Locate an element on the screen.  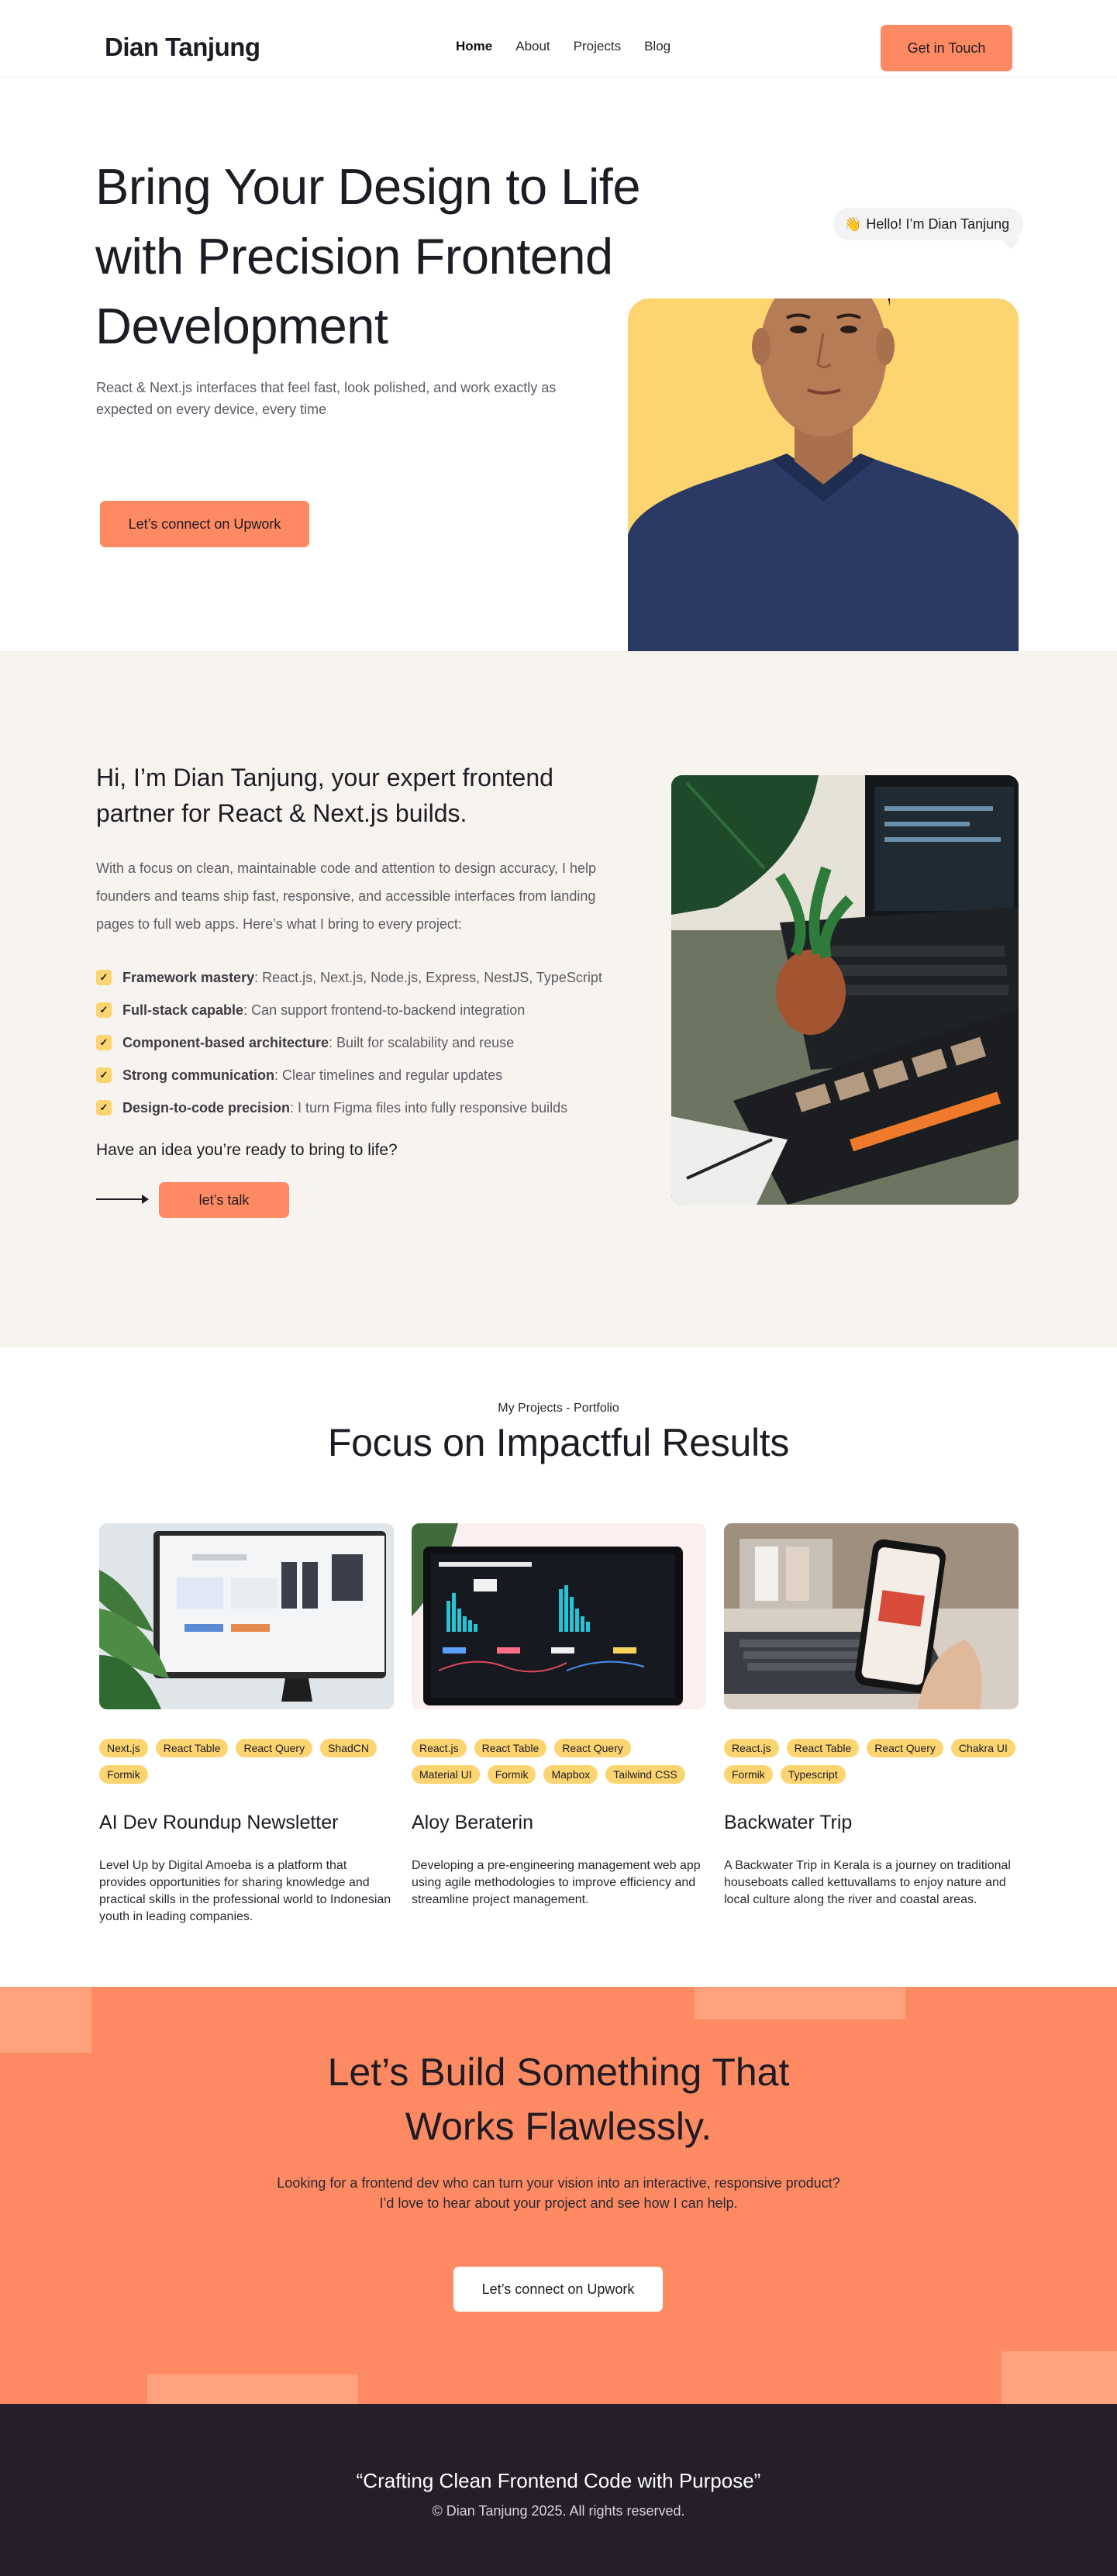
hero-portrait-card is located at coordinates (823, 474).